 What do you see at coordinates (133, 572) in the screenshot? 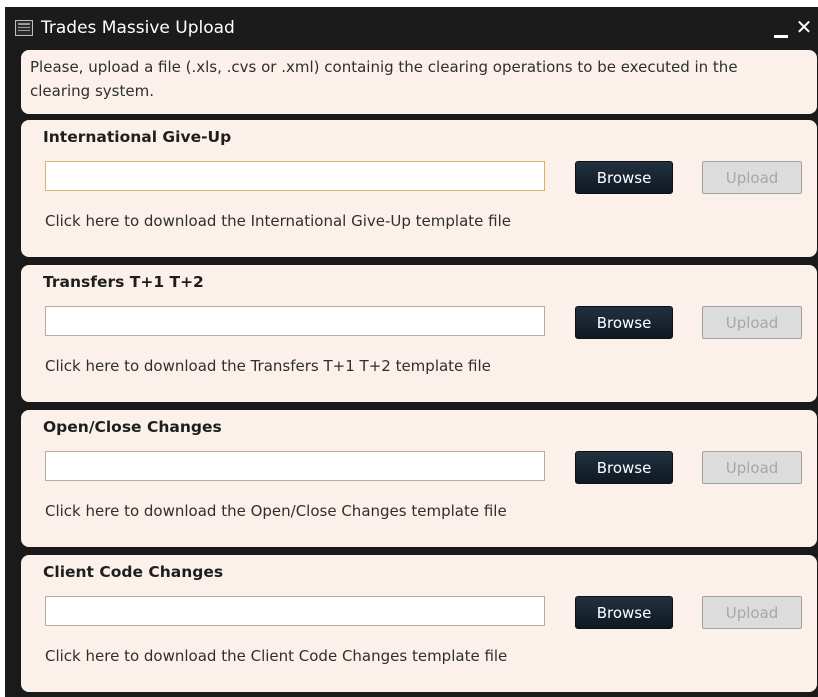
I see `section-title: Client Code Changes` at bounding box center [133, 572].